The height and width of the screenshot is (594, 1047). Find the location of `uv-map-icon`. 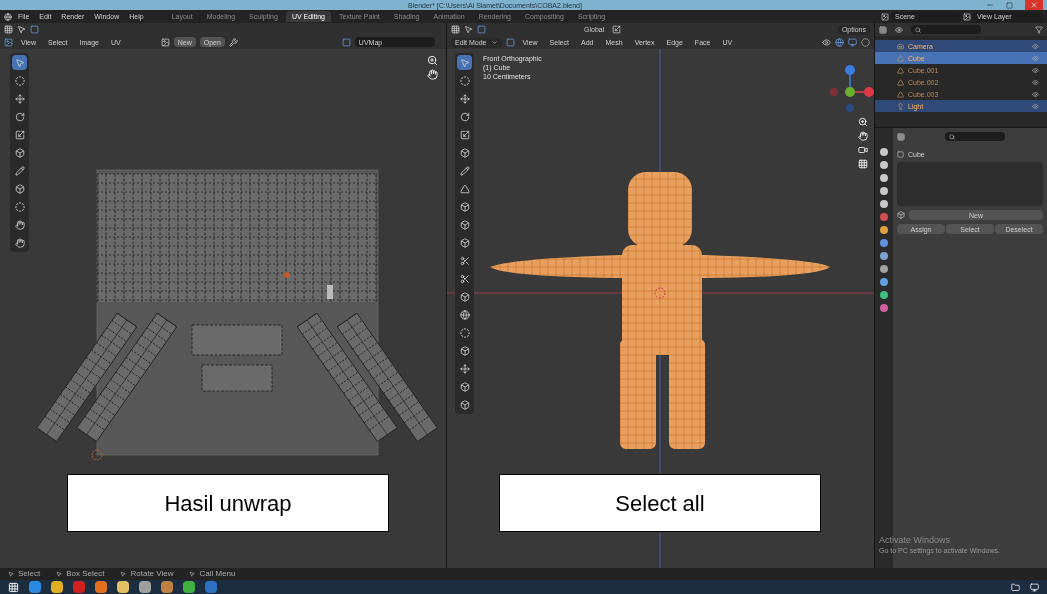

uv-map-icon is located at coordinates (346, 42).